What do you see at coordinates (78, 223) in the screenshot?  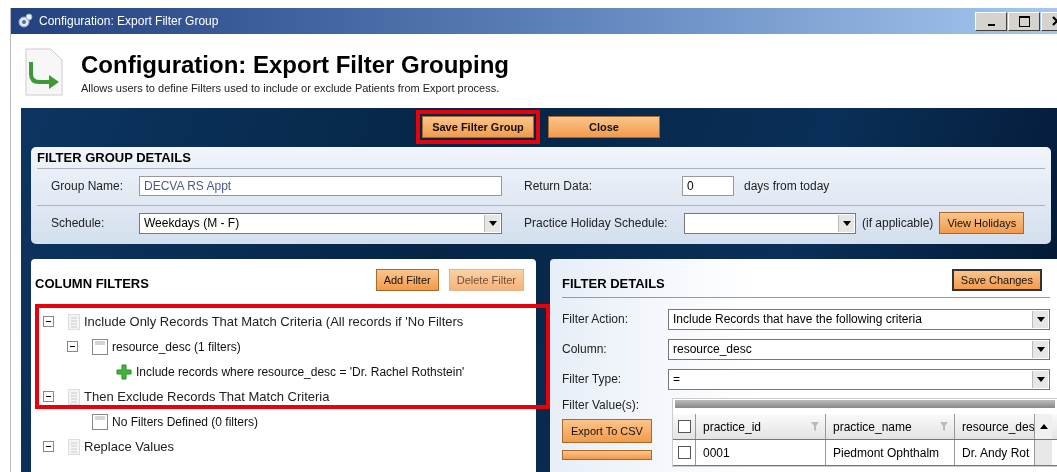 I see `field-label: Schedule:` at bounding box center [78, 223].